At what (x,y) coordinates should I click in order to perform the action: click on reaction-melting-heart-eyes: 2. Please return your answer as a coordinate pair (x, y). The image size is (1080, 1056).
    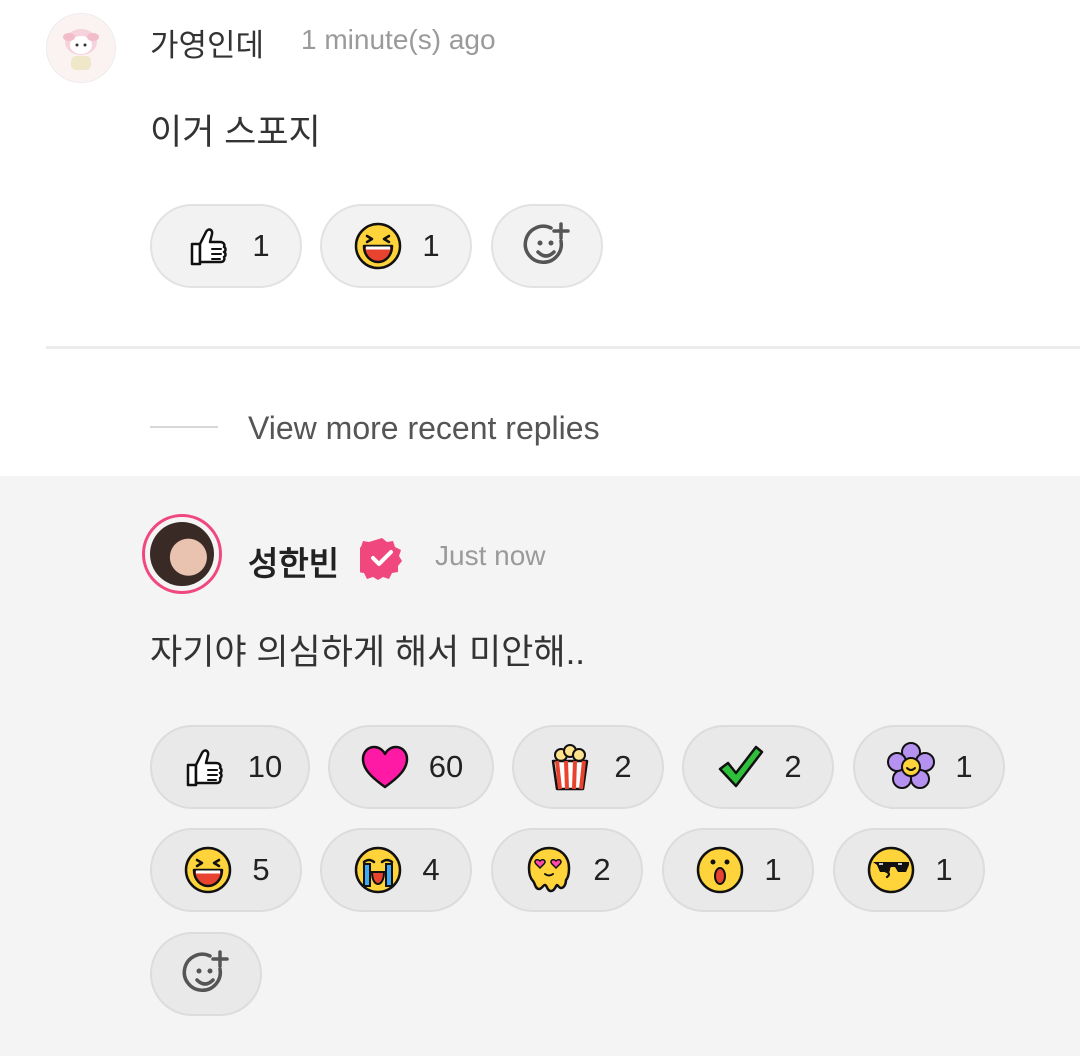
    Looking at the image, I should click on (567, 870).